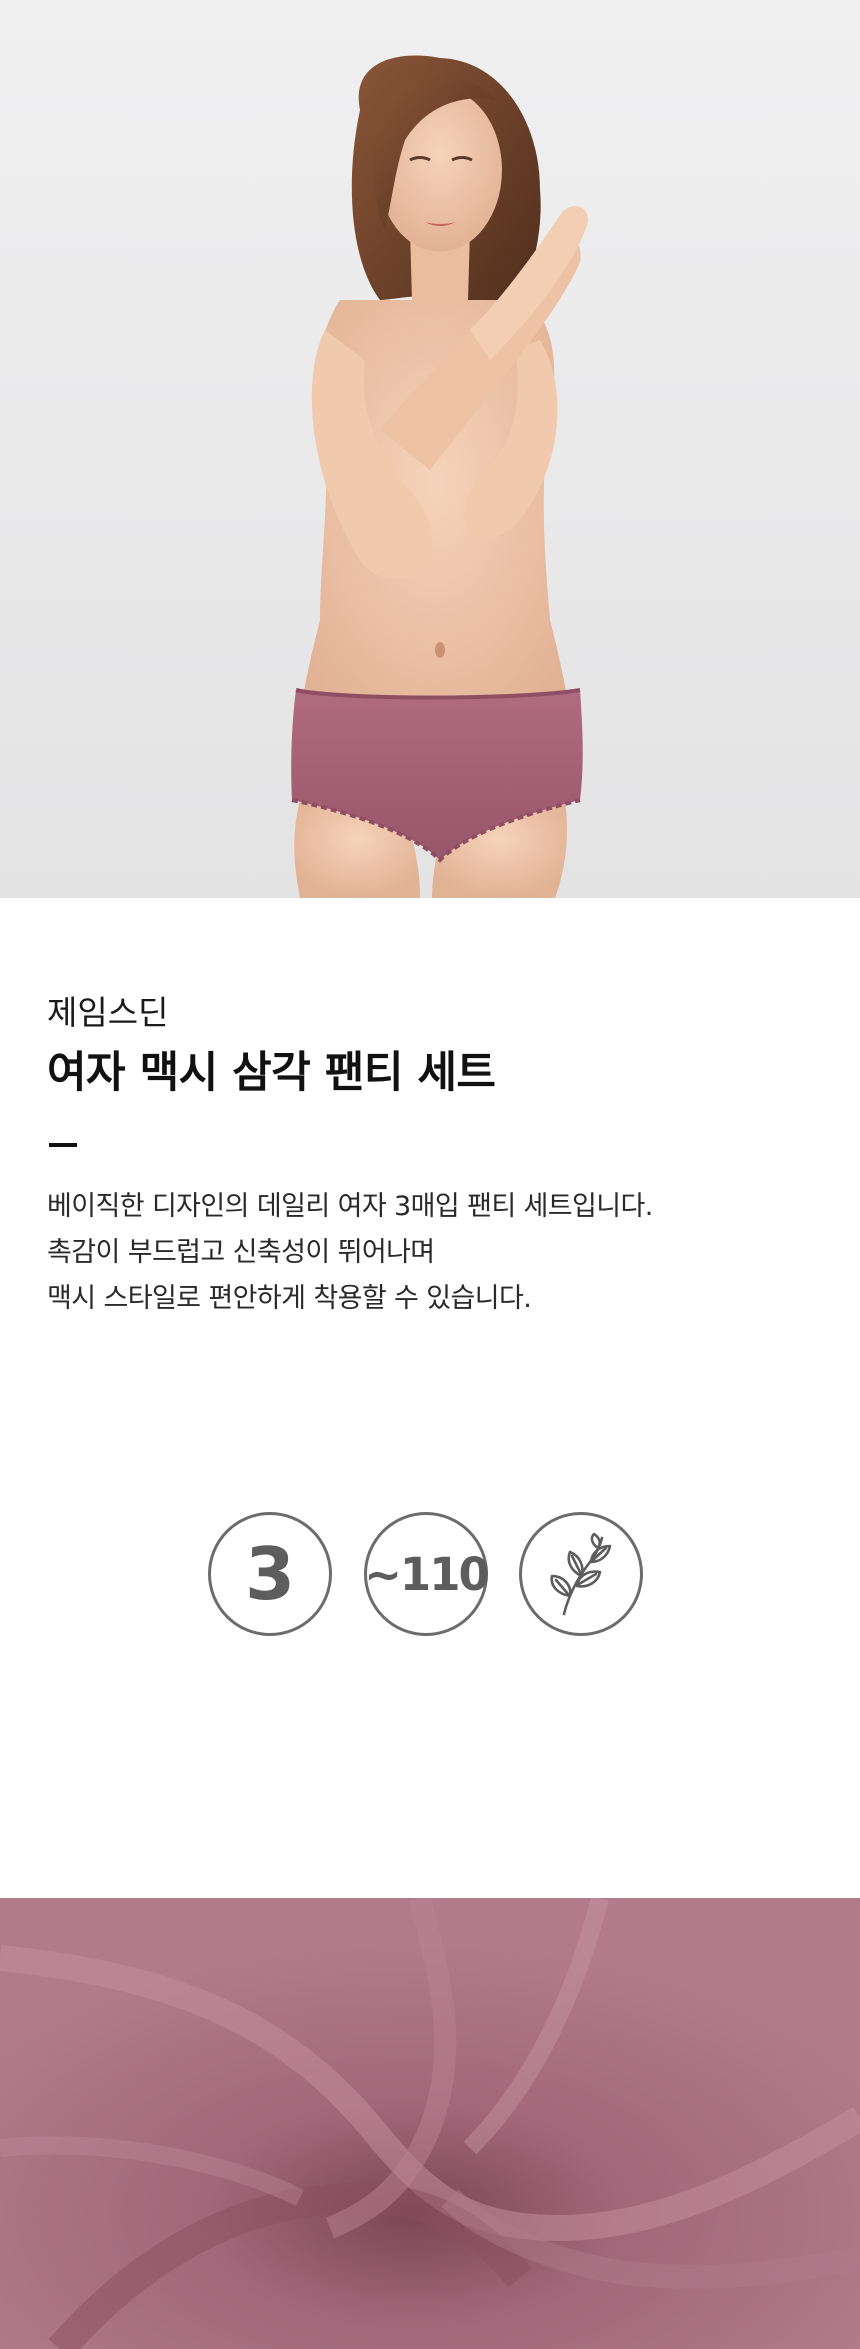 Image resolution: width=860 pixels, height=2349 pixels. I want to click on pack-count-value: 3, so click(270, 1574).